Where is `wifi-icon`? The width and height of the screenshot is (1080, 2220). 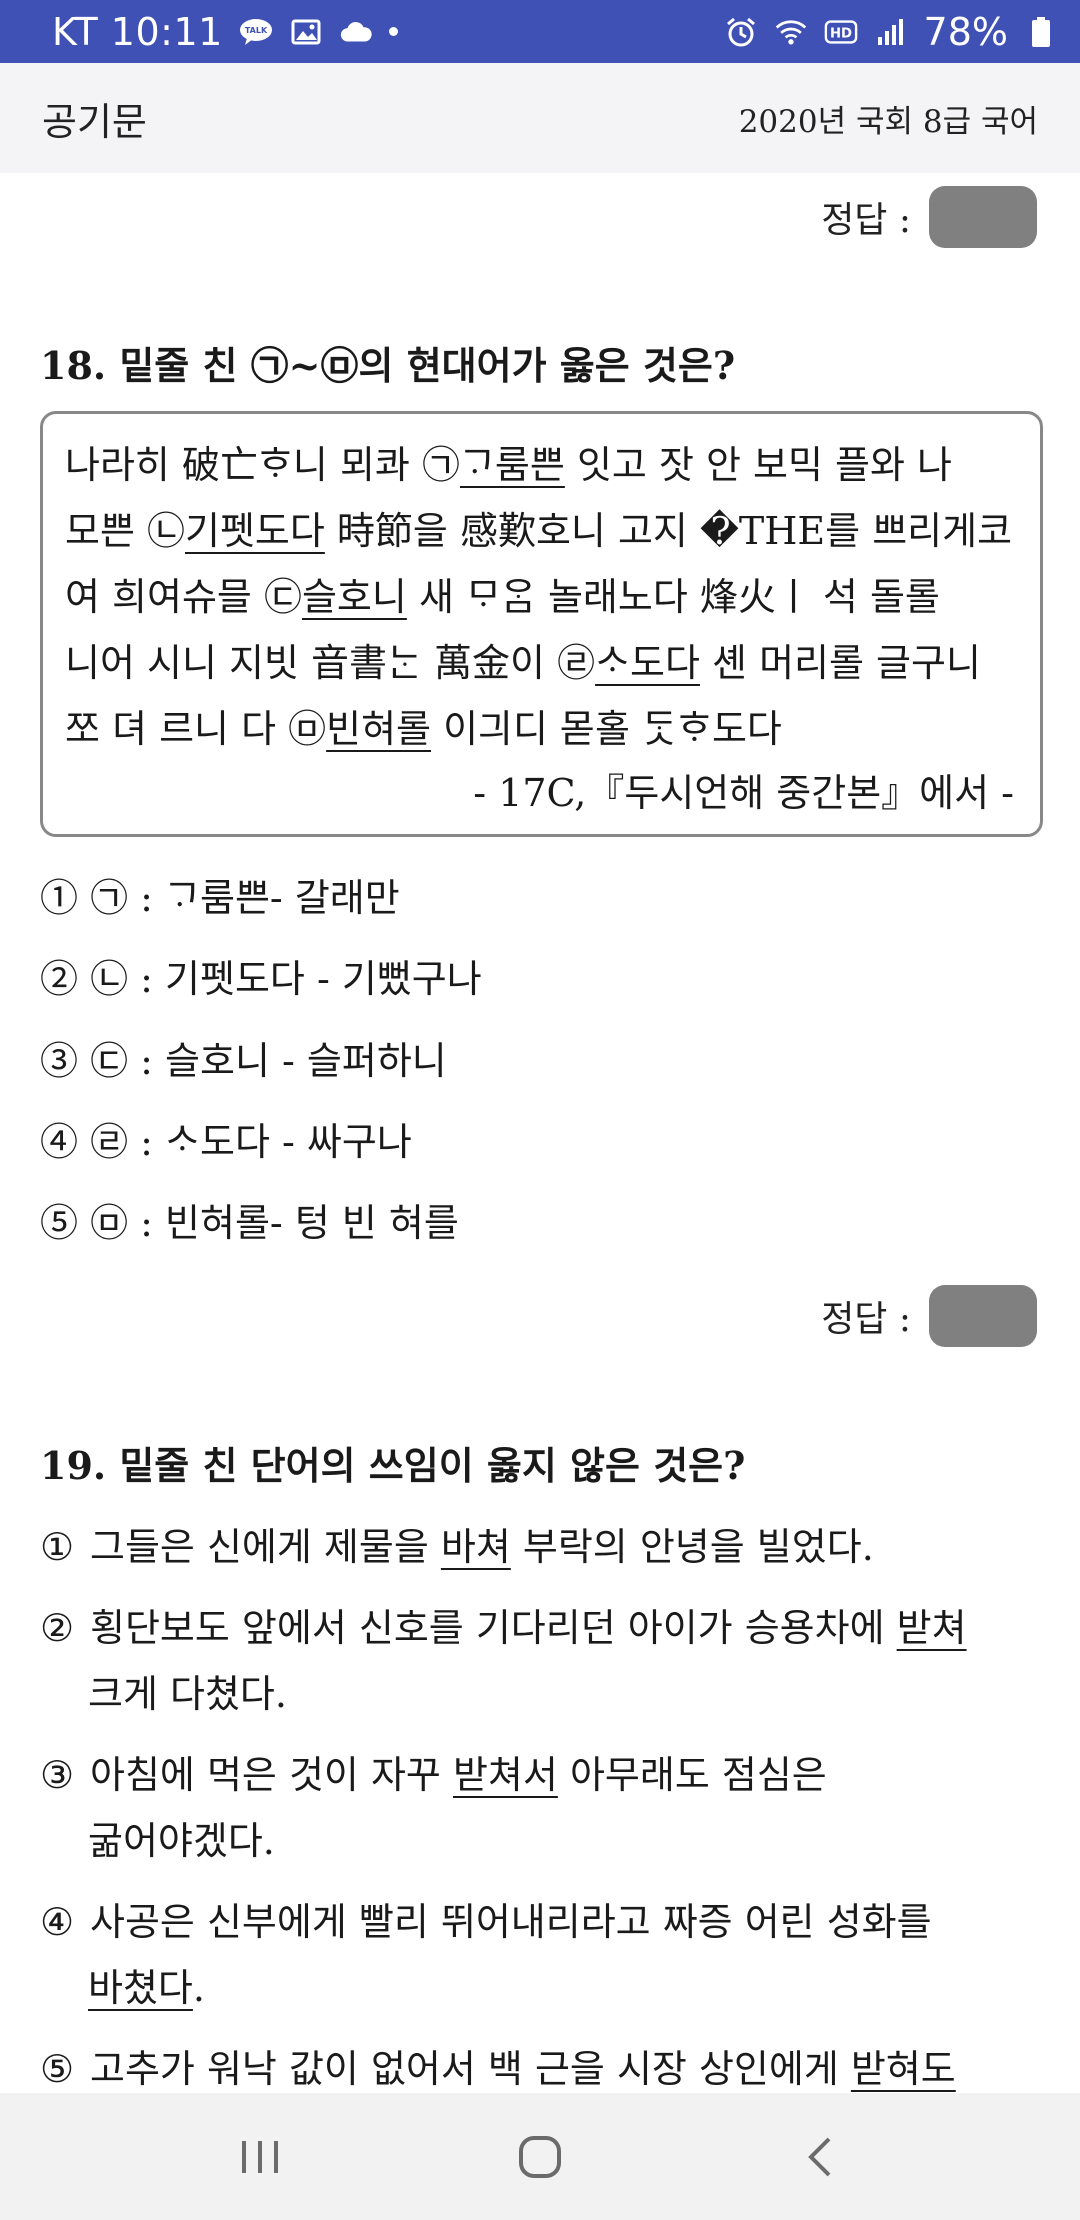 wifi-icon is located at coordinates (791, 32).